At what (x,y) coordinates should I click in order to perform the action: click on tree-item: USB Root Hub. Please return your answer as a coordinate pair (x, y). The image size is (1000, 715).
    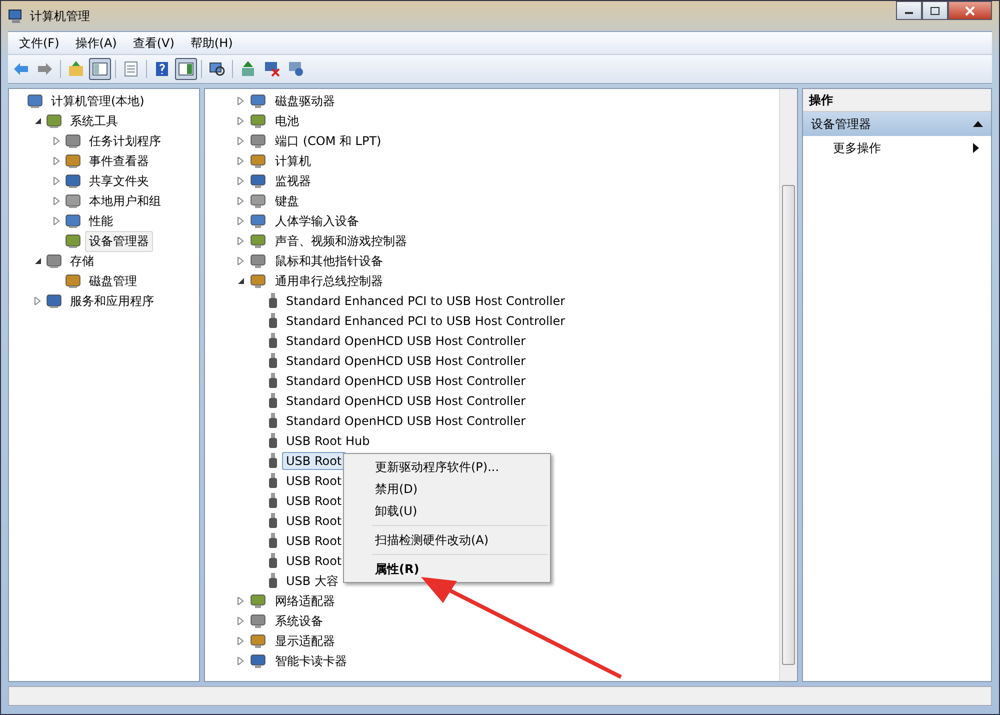
    Looking at the image, I should click on (328, 441).